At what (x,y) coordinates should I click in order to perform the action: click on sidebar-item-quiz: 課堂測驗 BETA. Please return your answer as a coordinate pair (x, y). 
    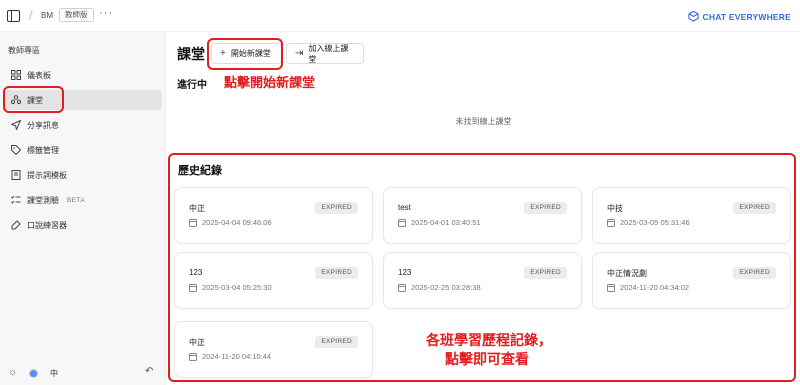
    Looking at the image, I should click on (83, 200).